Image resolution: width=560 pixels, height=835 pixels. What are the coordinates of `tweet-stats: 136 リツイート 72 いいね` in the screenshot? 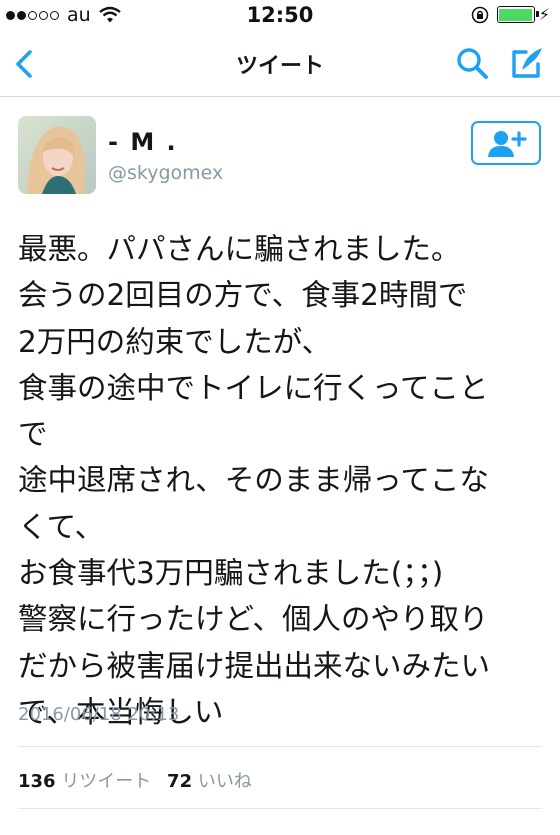 It's located at (140, 780).